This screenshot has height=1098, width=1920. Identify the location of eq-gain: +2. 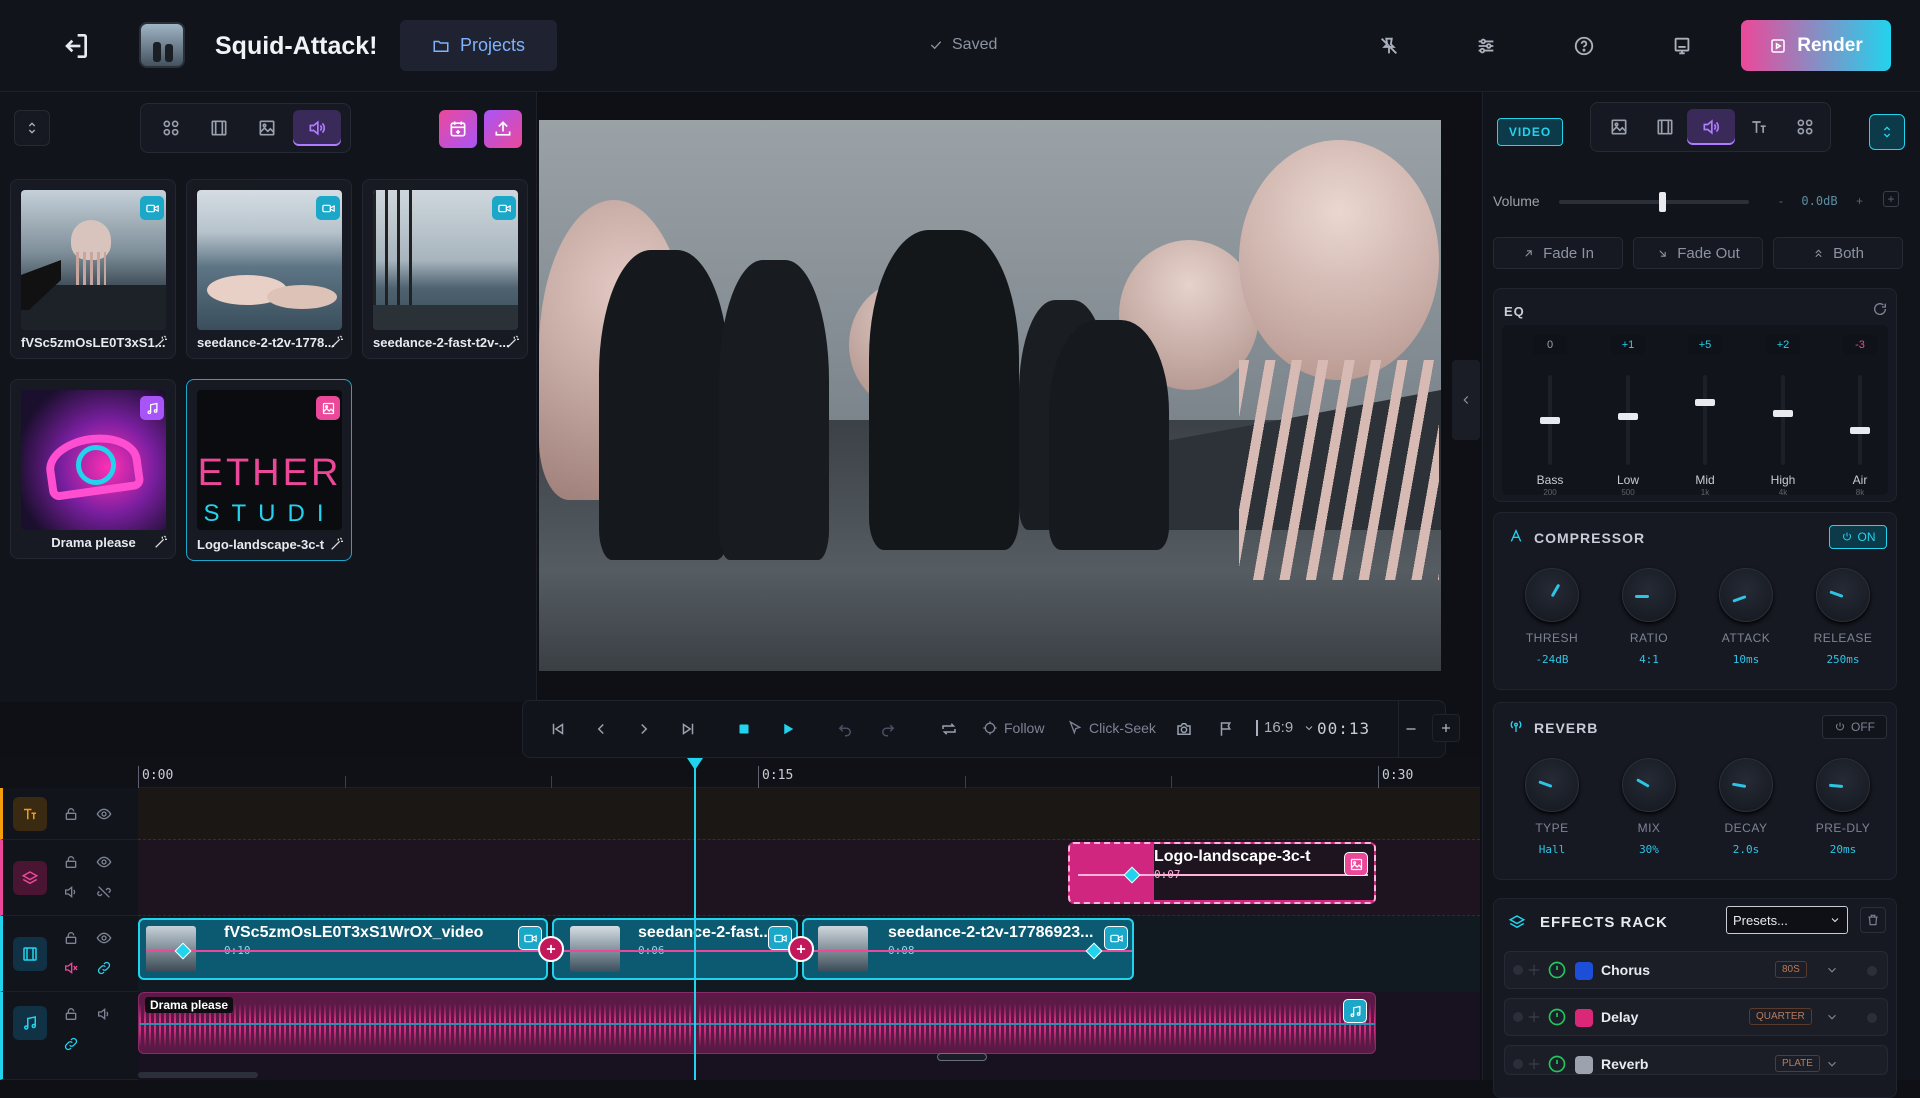
(1783, 345).